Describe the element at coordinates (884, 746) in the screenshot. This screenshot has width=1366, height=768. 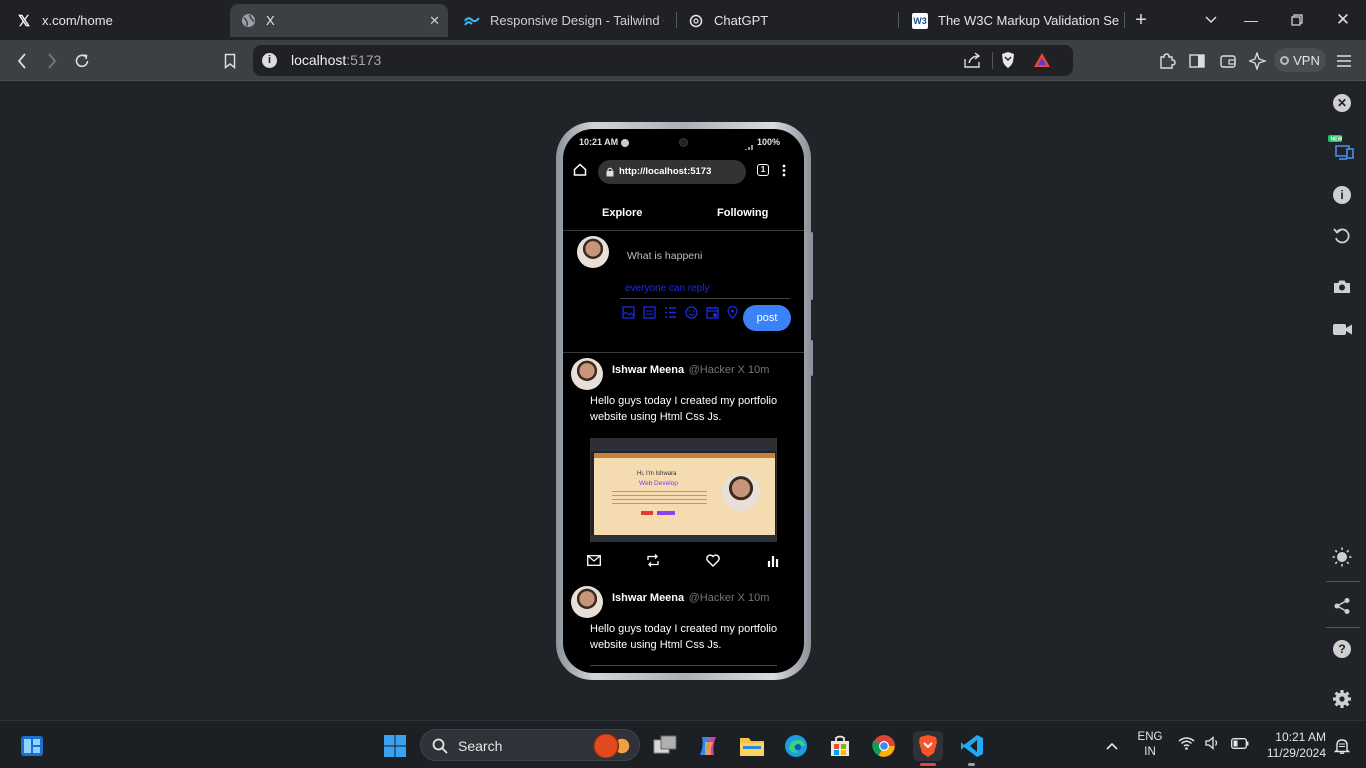
I see `chrome-icon` at that location.